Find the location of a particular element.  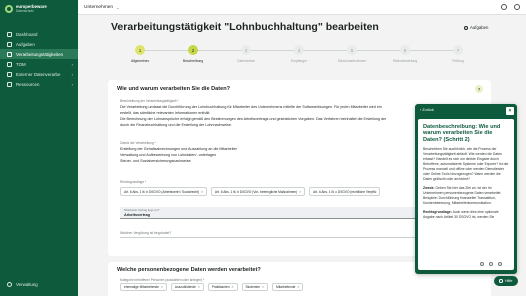

help-footer is located at coordinates (491, 264).